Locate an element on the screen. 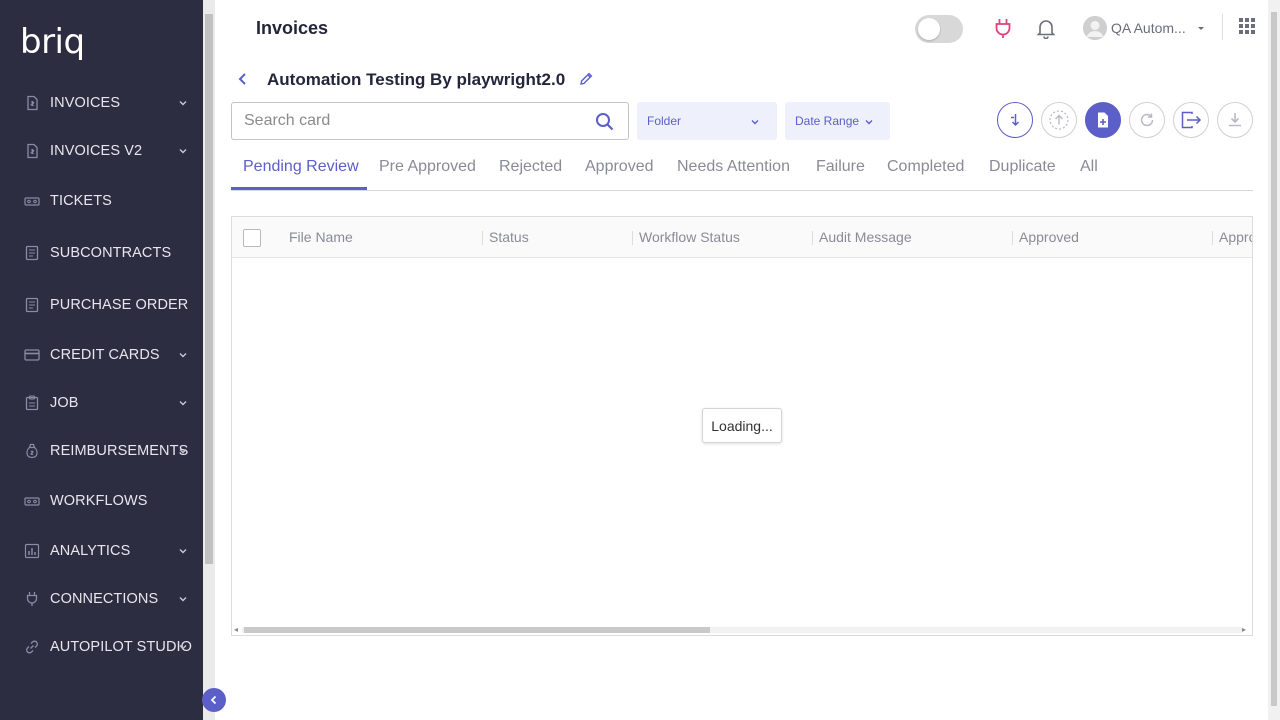 The width and height of the screenshot is (1280, 720). collapse-sidebar-button is located at coordinates (214, 700).